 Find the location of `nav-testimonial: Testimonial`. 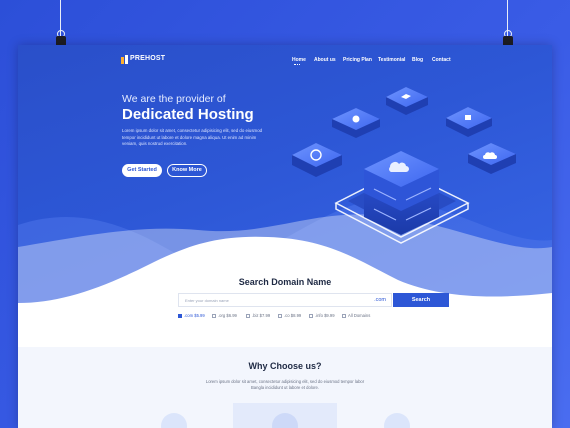

nav-testimonial: Testimonial is located at coordinates (391, 60).